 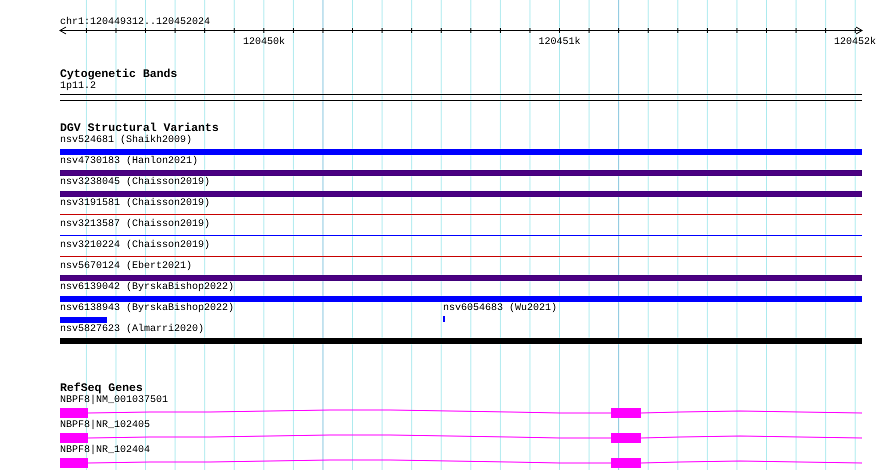 What do you see at coordinates (855, 42) in the screenshot?
I see `tick-label: 120452k` at bounding box center [855, 42].